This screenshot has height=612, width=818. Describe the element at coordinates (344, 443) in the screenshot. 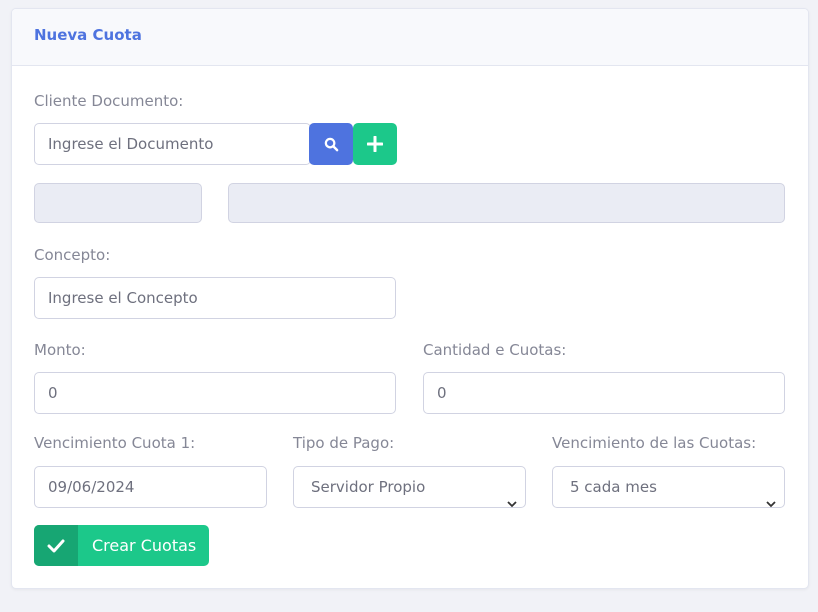

I see `payment-type-label: Tipo de Pago:` at that location.